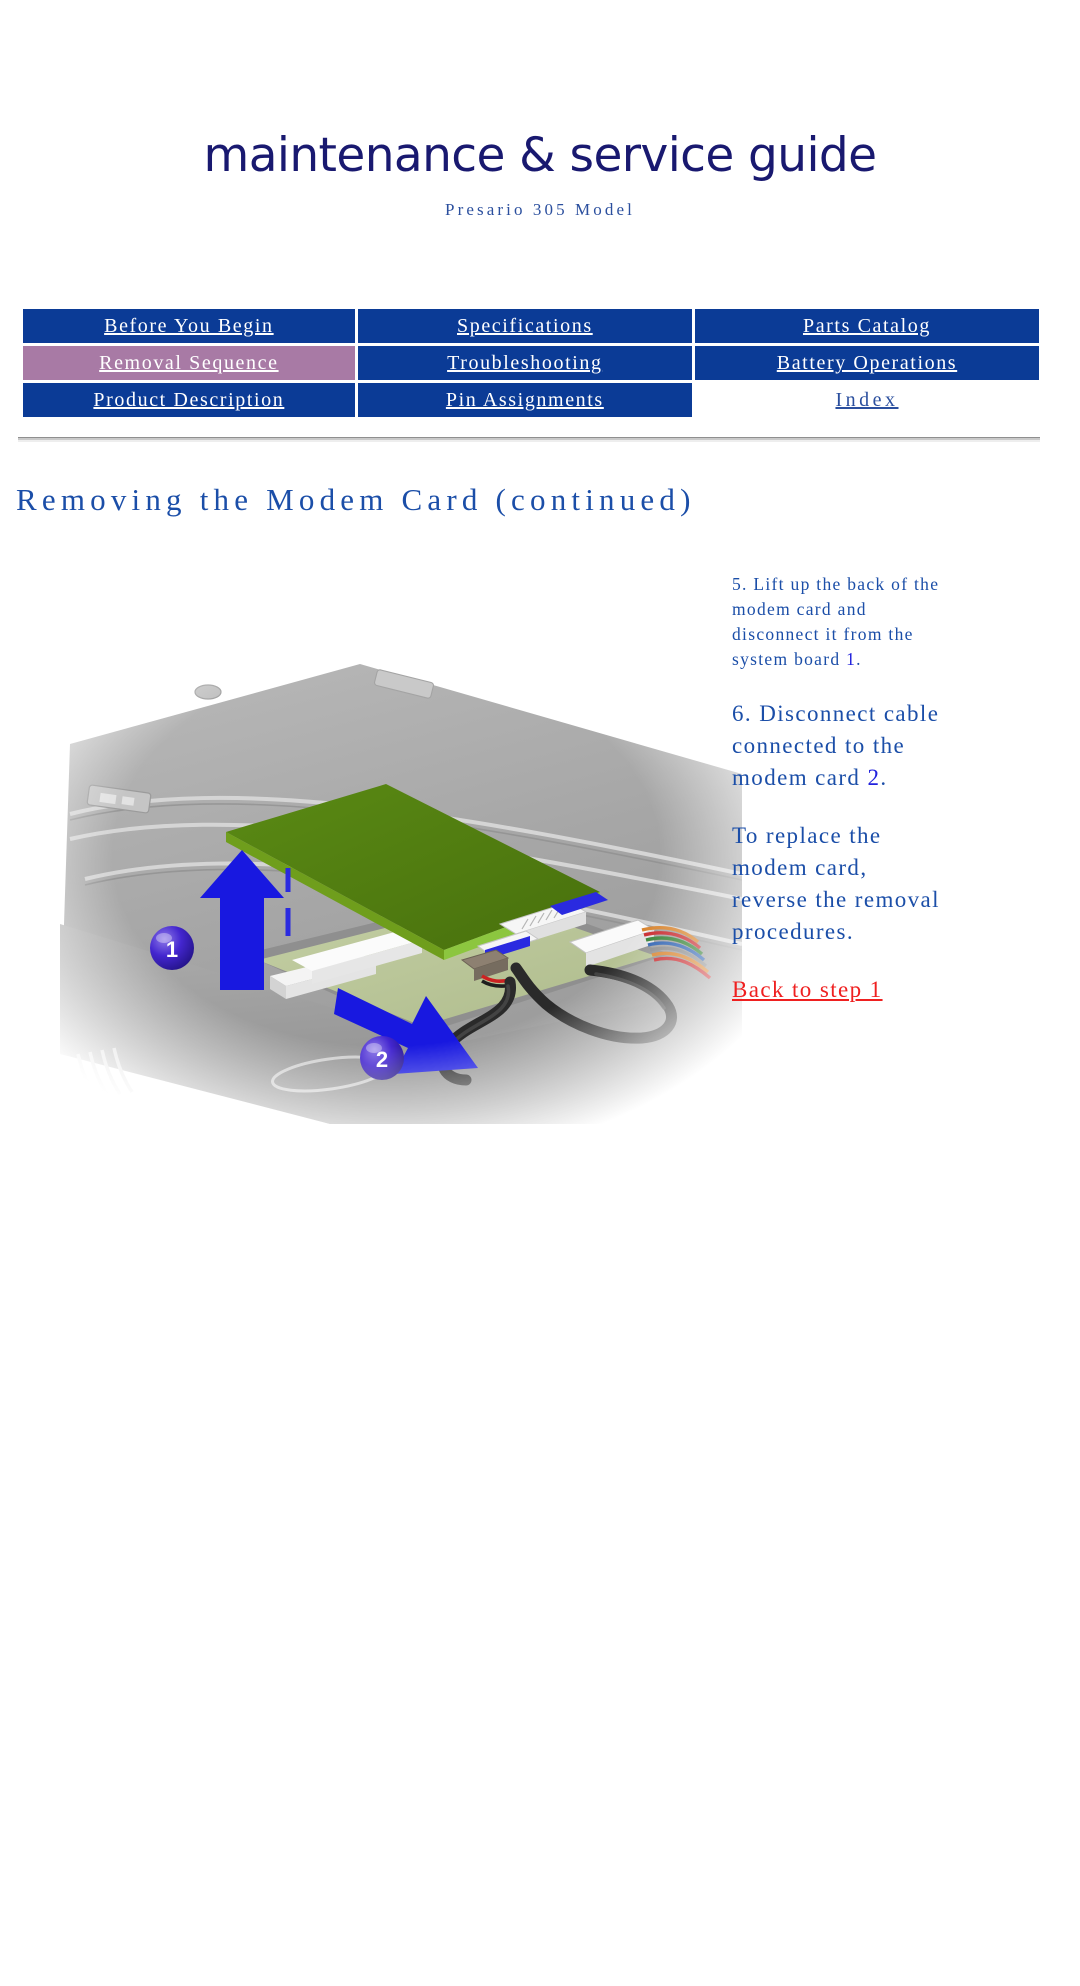 The height and width of the screenshot is (1986, 1080). I want to click on guide-title: maintenance & service guide, so click(540, 155).